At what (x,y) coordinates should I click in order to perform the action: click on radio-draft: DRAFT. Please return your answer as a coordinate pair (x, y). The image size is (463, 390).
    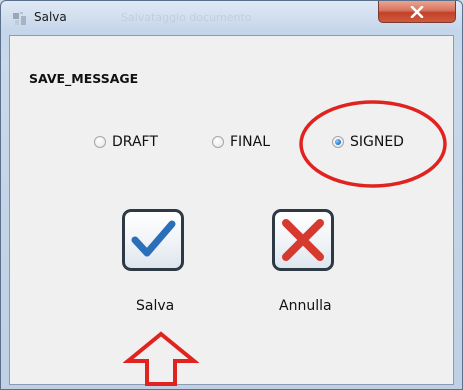
    Looking at the image, I should click on (126, 142).